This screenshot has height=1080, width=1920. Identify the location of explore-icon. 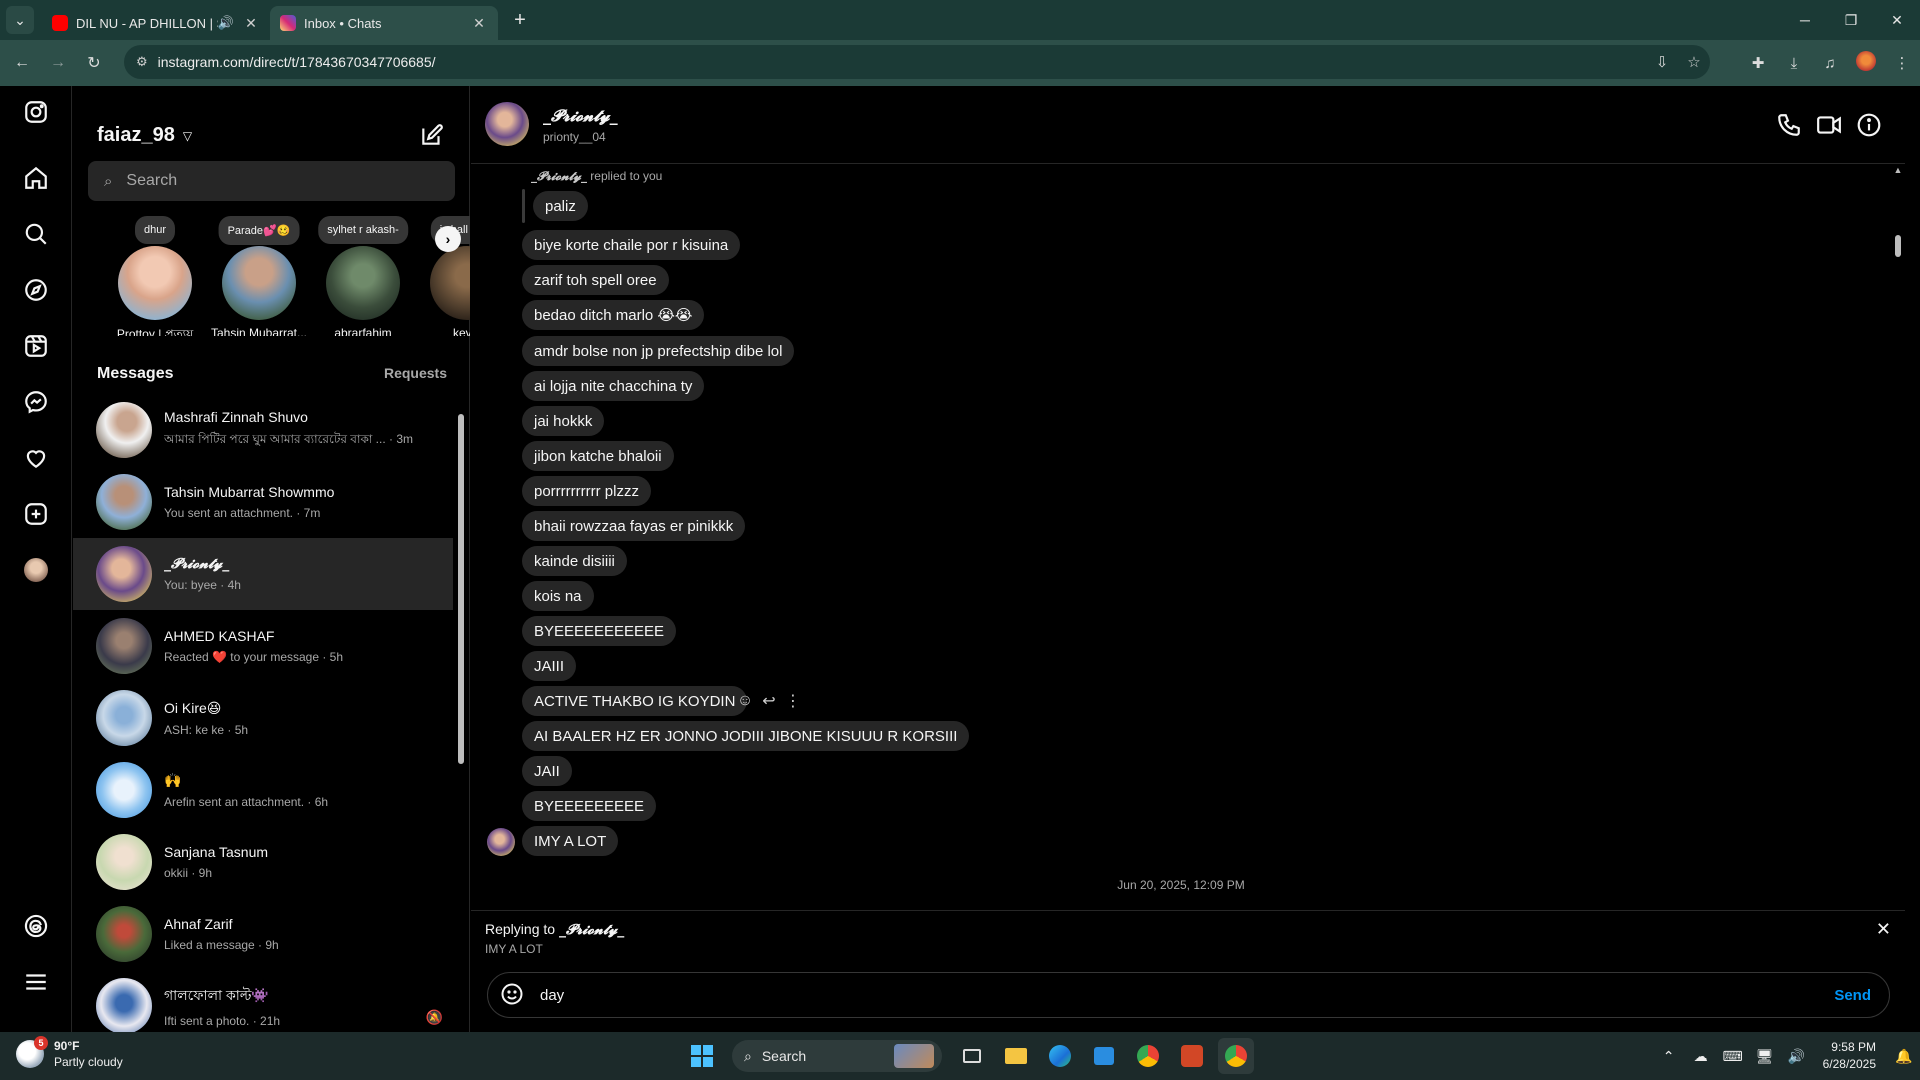
(36, 290).